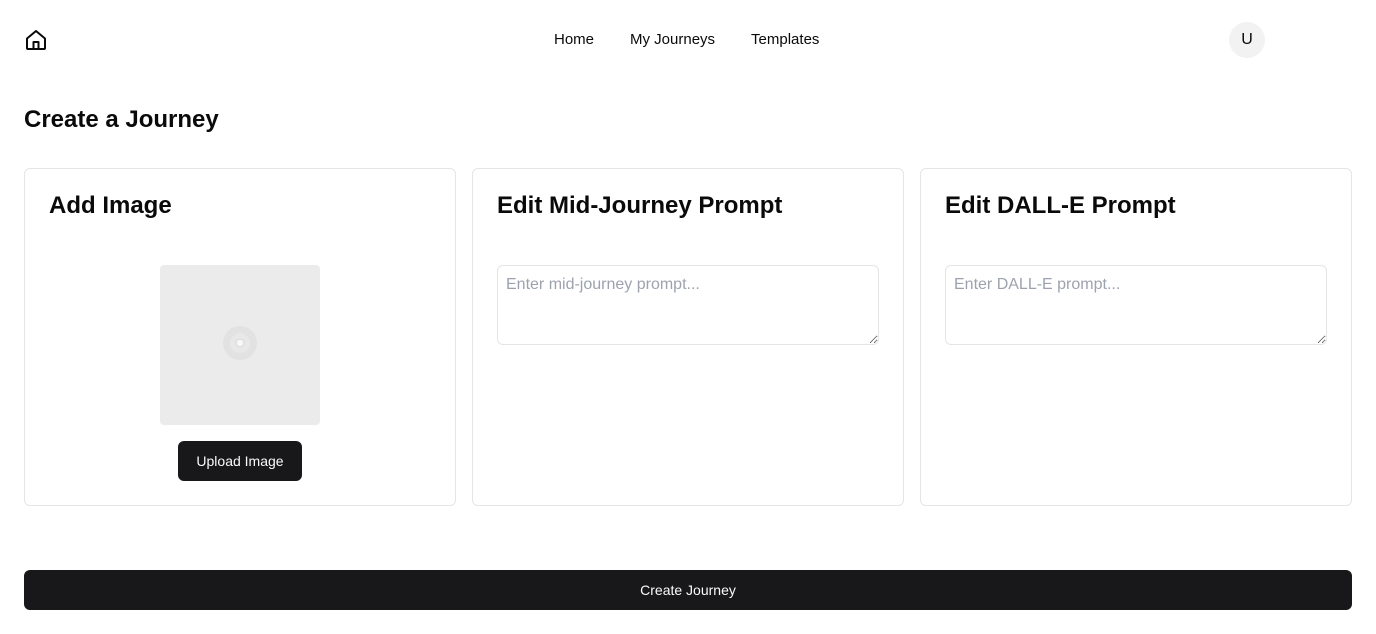  I want to click on top-nav-bar: Home My Journeys Templates U, so click(688, 40).